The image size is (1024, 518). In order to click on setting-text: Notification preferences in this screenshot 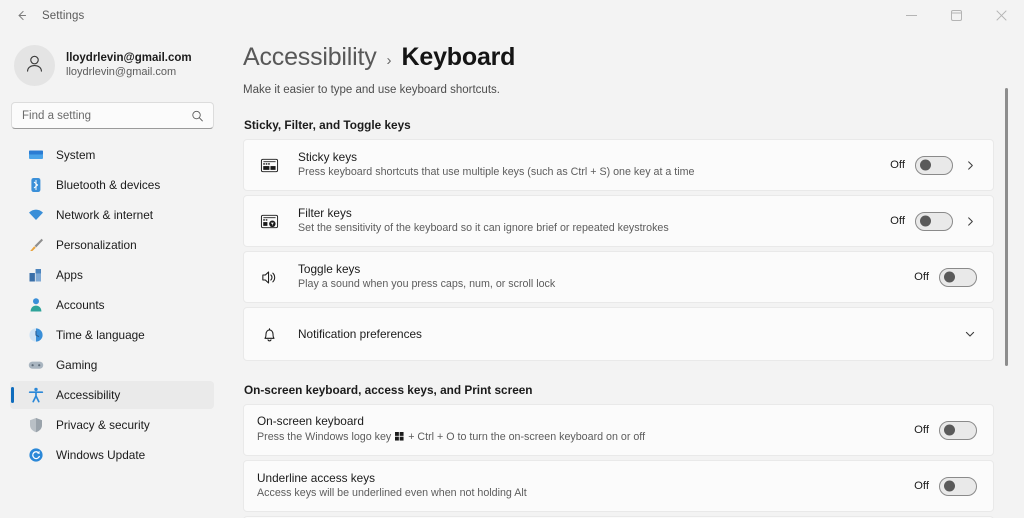, I will do `click(630, 334)`.